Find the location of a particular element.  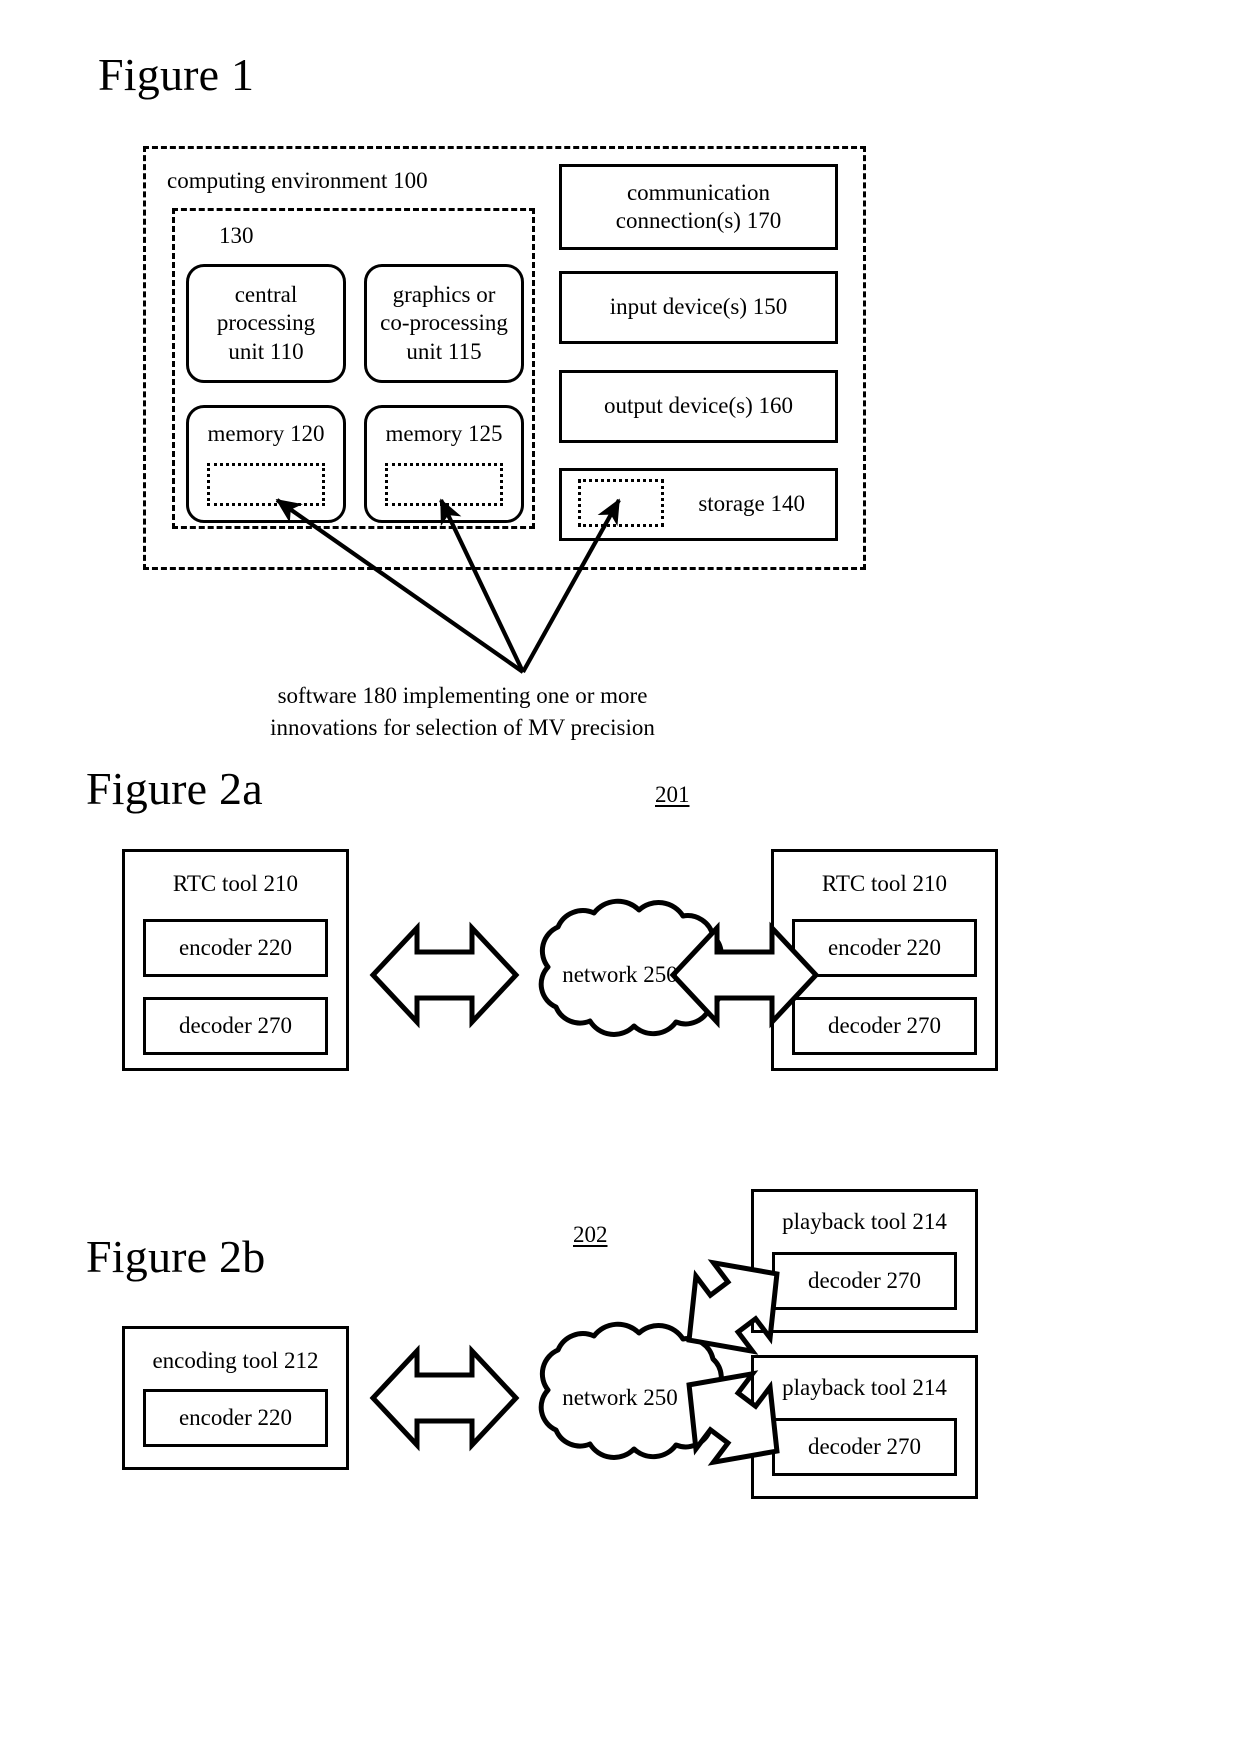

gpu-line-2: co-processing is located at coordinates (444, 323).